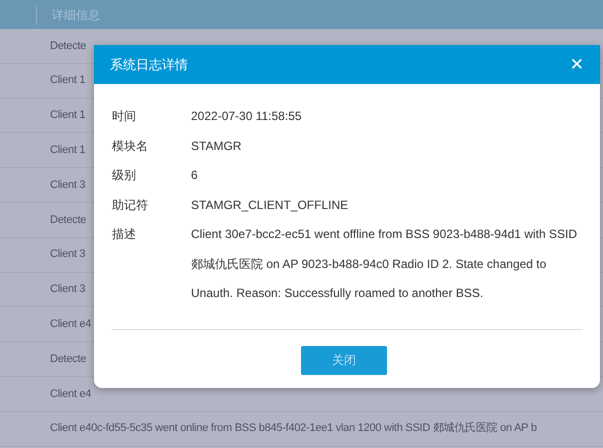 Image resolution: width=603 pixels, height=448 pixels. What do you see at coordinates (270, 205) in the screenshot?
I see `field-value: STAMGR_CLIENT_OFFLINE` at bounding box center [270, 205].